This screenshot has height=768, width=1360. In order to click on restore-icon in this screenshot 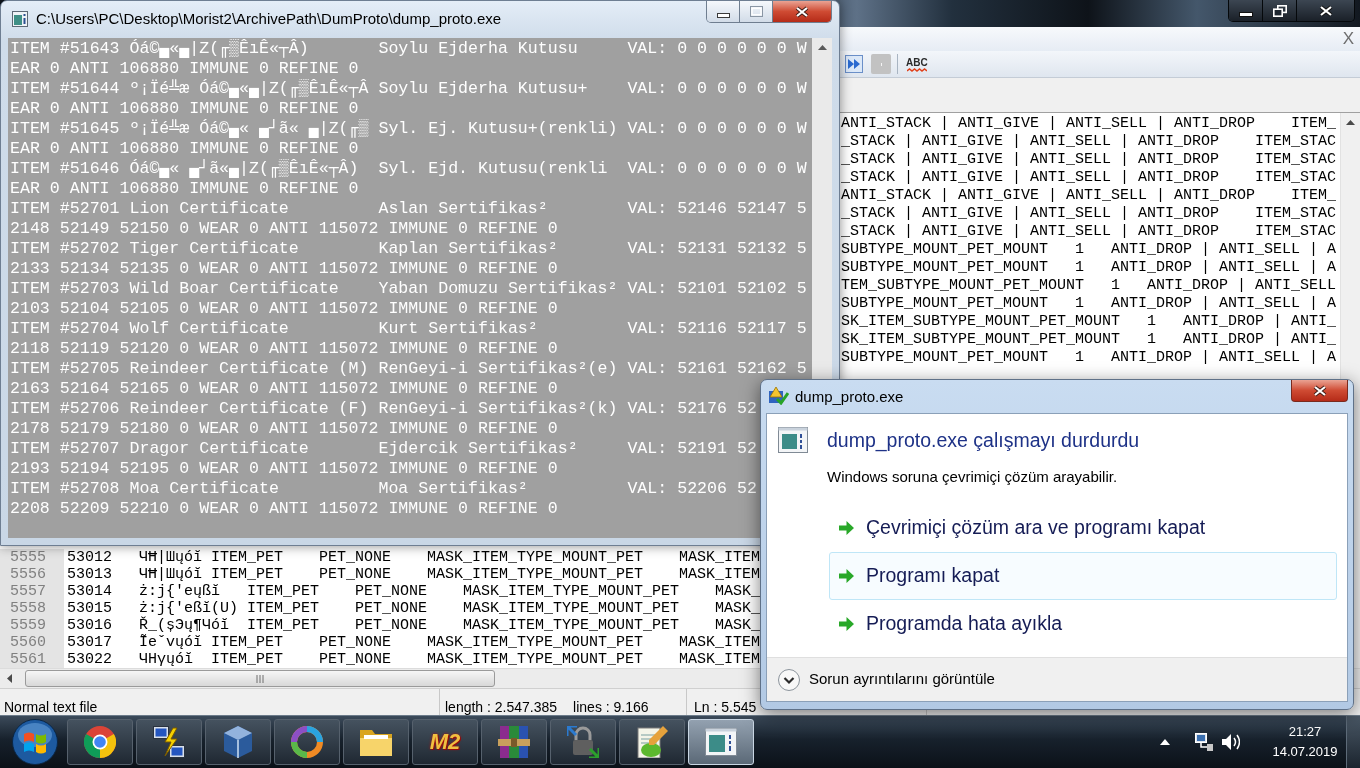, I will do `click(1279, 10)`.